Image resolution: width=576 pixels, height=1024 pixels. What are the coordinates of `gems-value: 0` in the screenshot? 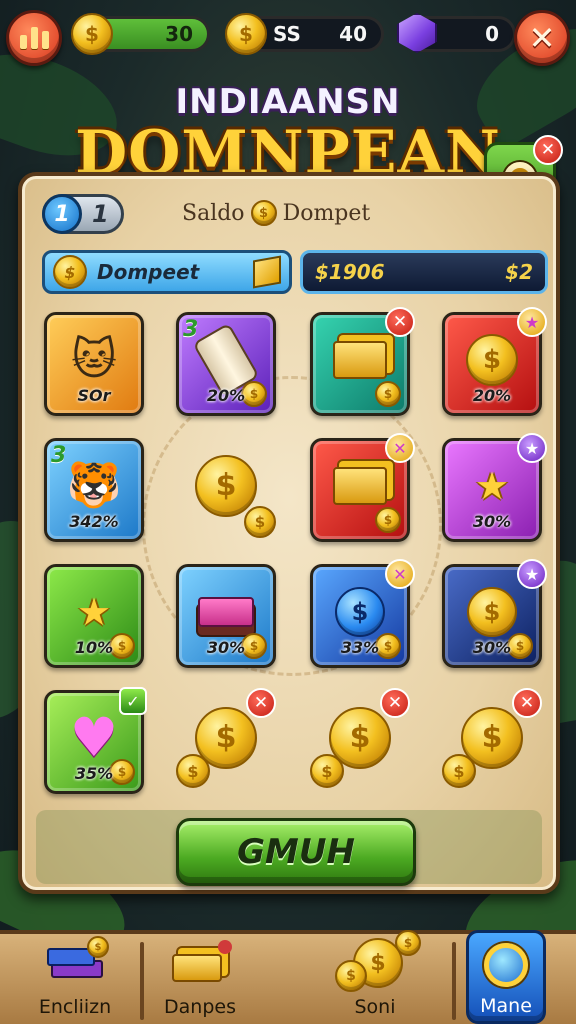 It's located at (492, 34).